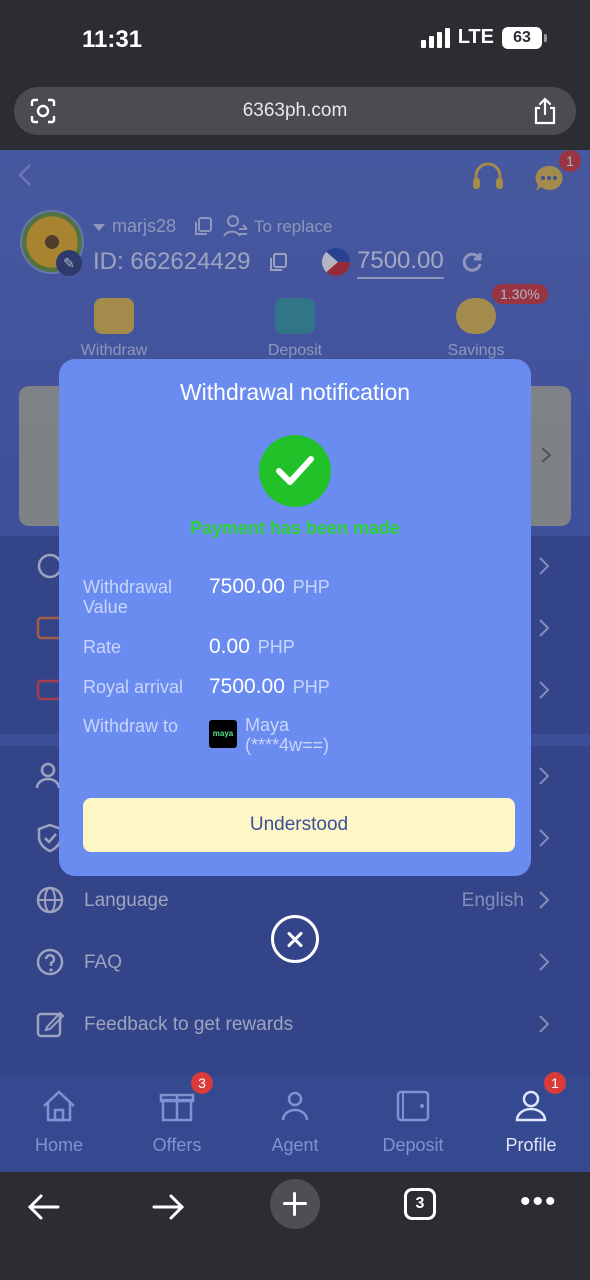 The image size is (590, 1280). I want to click on new-tab-plus-icon, so click(295, 1204).